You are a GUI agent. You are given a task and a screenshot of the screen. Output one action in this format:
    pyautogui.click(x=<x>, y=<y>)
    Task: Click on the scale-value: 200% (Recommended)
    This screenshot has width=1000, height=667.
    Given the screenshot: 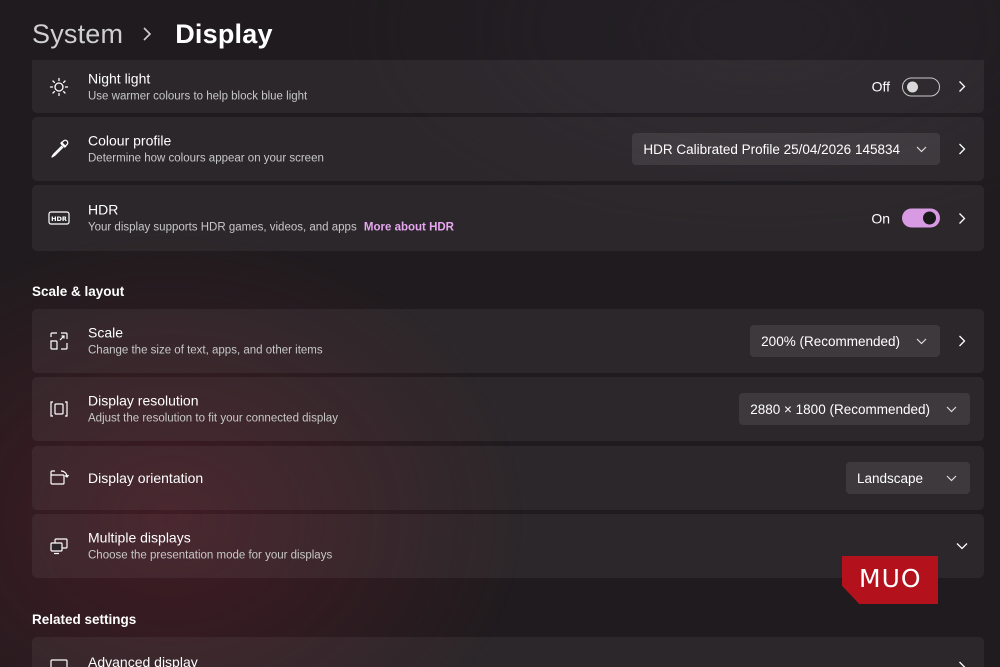 What is the action you would take?
    pyautogui.click(x=830, y=341)
    